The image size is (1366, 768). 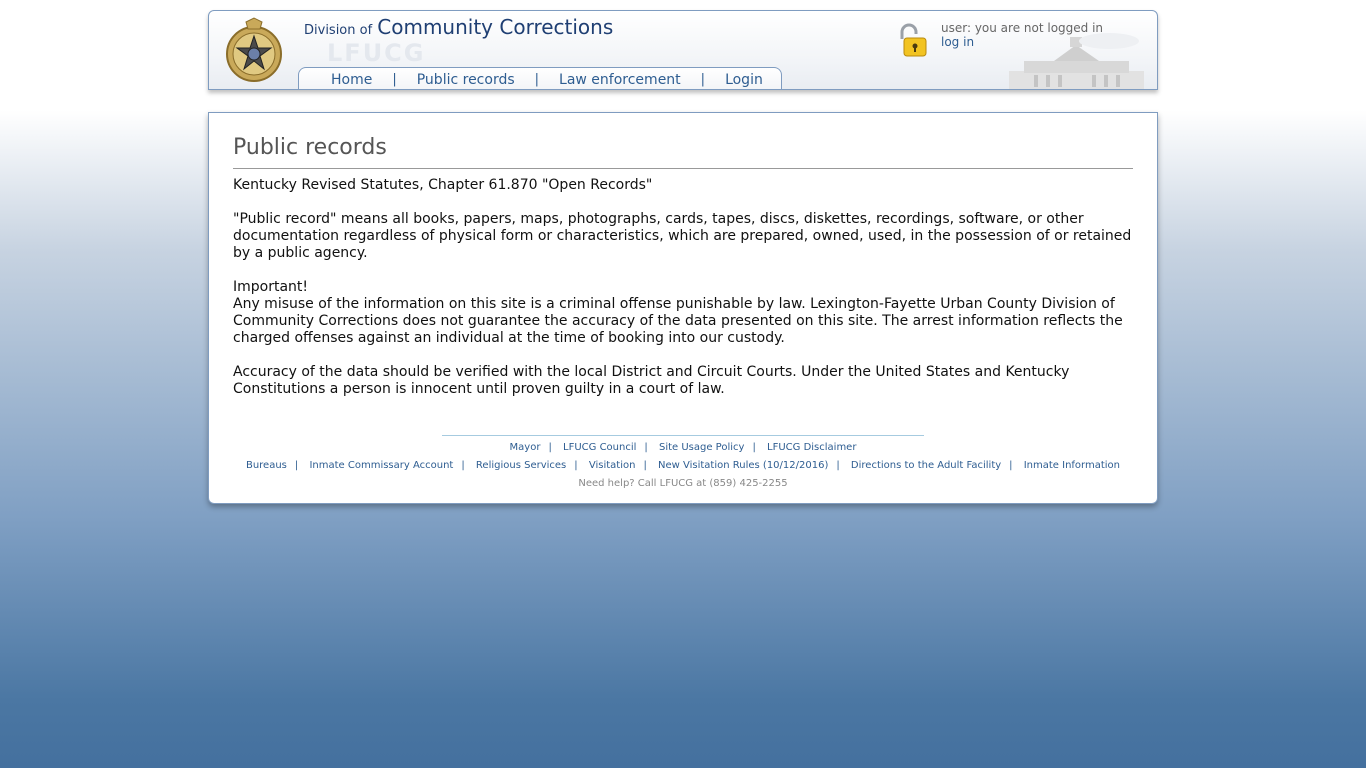 What do you see at coordinates (351, 80) in the screenshot?
I see `nav-home: Home` at bounding box center [351, 80].